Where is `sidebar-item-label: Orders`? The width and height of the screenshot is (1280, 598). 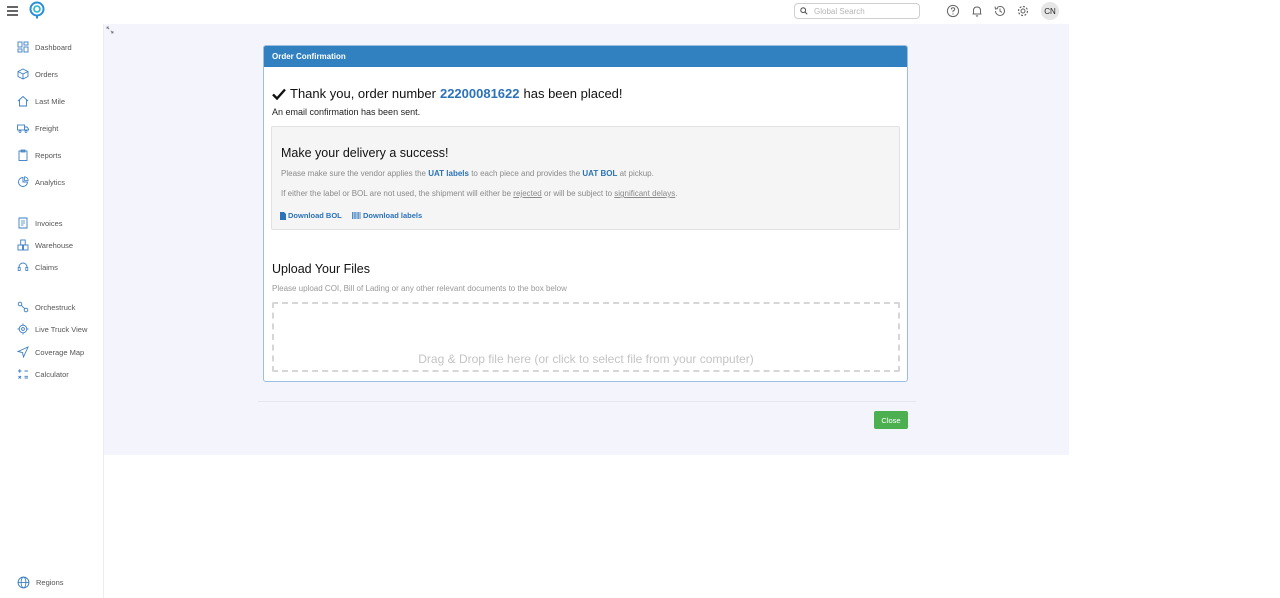 sidebar-item-label: Orders is located at coordinates (46, 74).